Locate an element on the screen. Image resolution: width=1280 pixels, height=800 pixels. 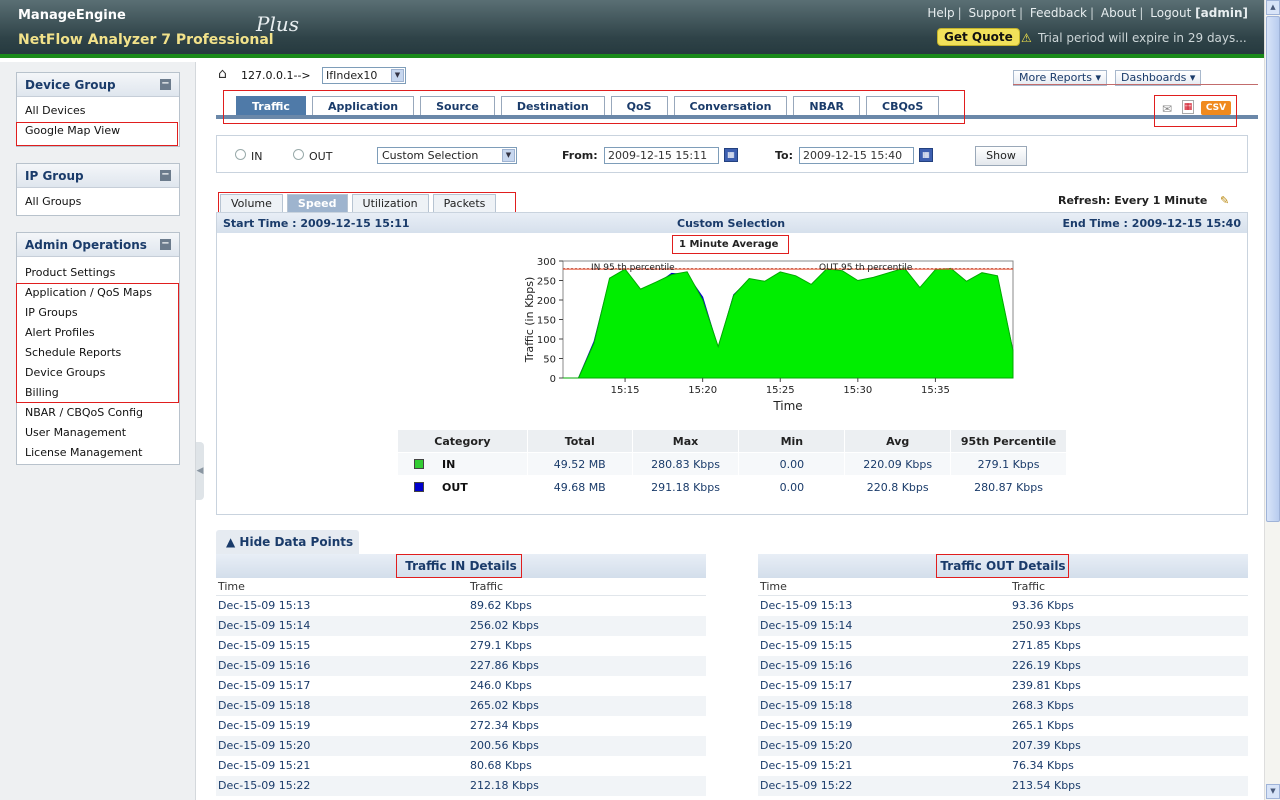
feedback-link: Feedback is located at coordinates (1058, 13).